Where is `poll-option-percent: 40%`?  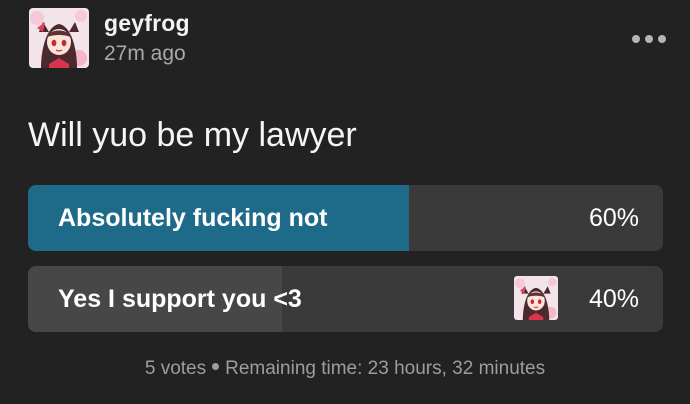
poll-option-percent: 40% is located at coordinates (613, 298).